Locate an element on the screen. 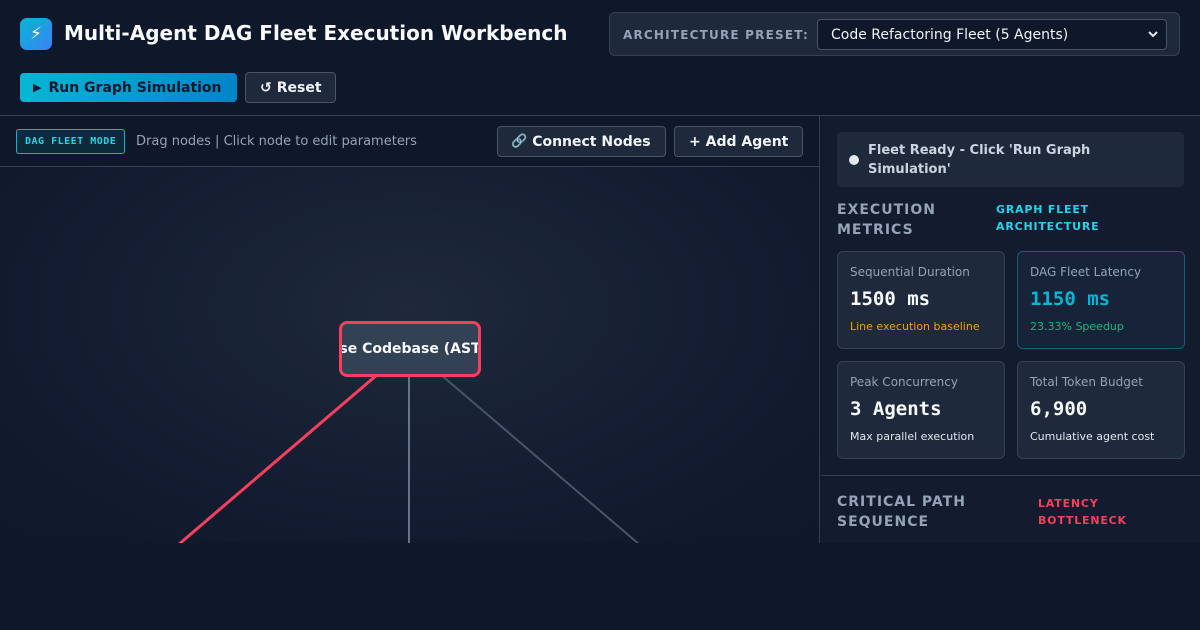 This screenshot has height=630, width=1200. reset-icon: ↺ is located at coordinates (266, 87).